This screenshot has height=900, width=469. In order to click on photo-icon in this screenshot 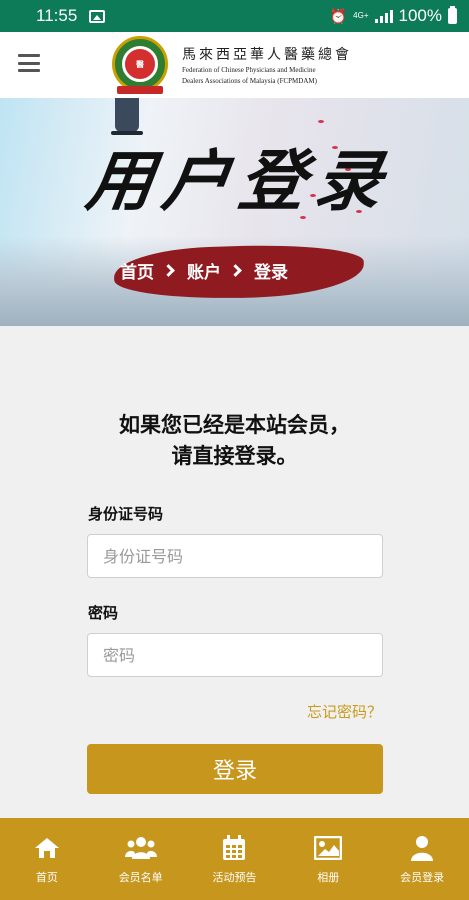, I will do `click(328, 848)`.